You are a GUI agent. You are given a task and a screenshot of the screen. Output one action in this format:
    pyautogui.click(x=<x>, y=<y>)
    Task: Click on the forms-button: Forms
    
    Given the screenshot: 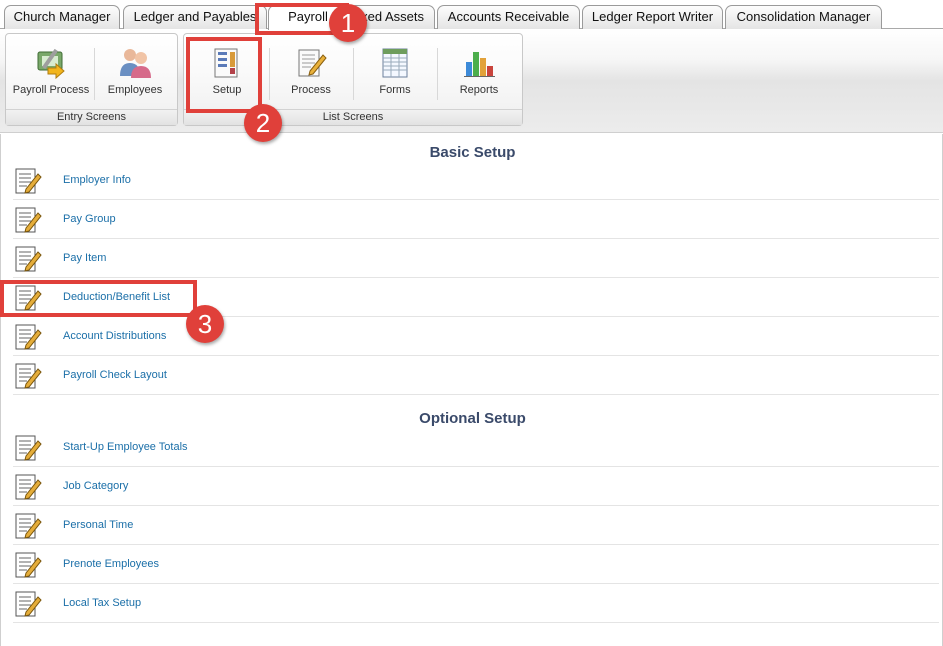 What is the action you would take?
    pyautogui.click(x=395, y=71)
    